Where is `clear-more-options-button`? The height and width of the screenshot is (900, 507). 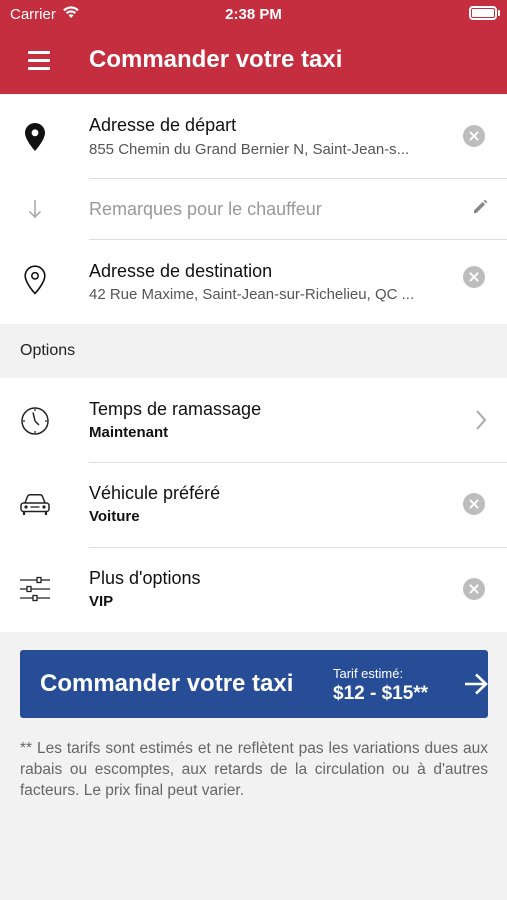
clear-more-options-button is located at coordinates (474, 589).